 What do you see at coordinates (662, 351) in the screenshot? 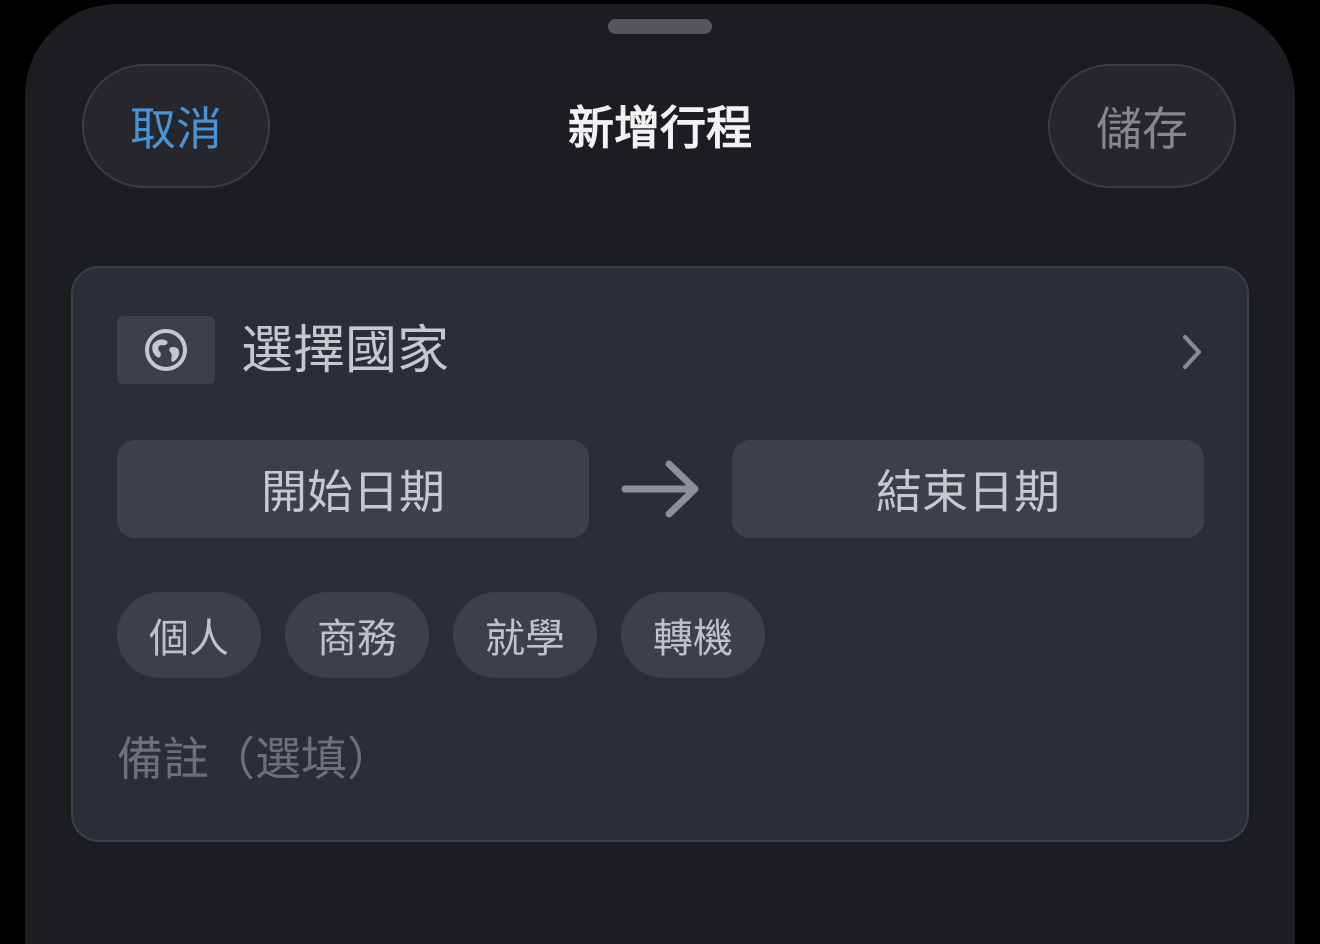
I see `country-selector: 選擇國家` at bounding box center [662, 351].